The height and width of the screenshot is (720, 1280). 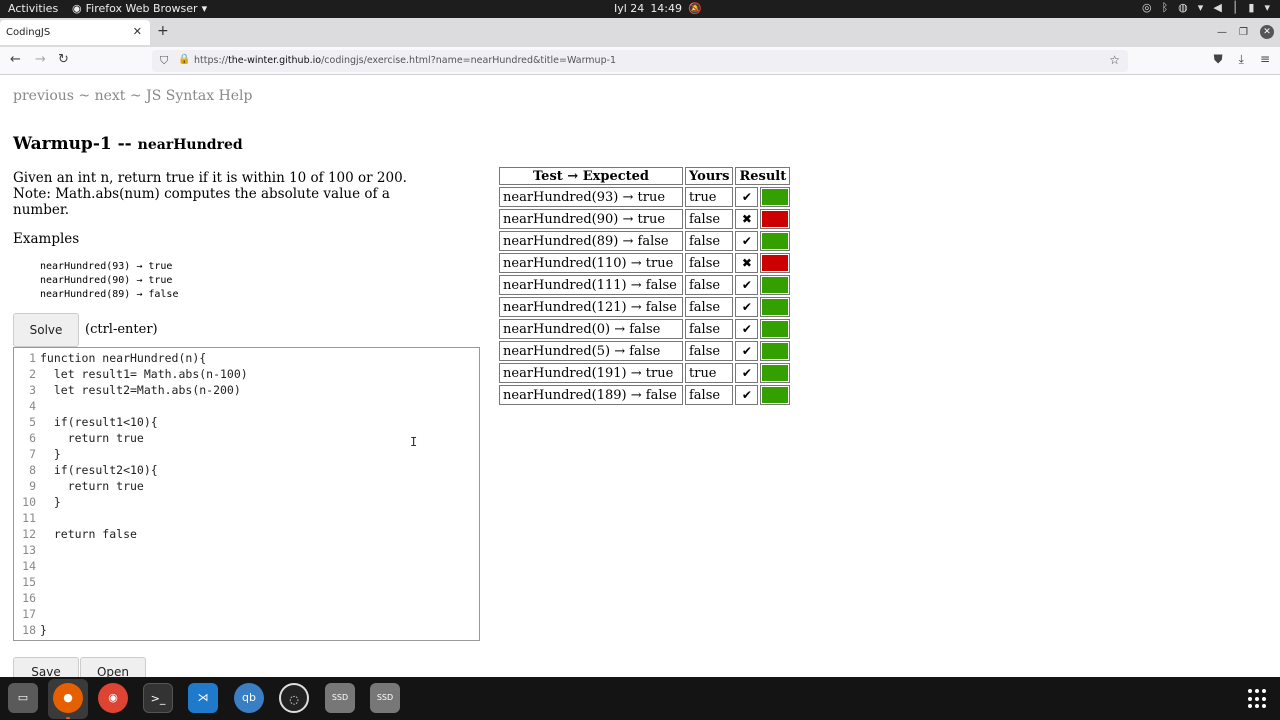 What do you see at coordinates (1267, 32) in the screenshot?
I see `close-window-icon: ✕` at bounding box center [1267, 32].